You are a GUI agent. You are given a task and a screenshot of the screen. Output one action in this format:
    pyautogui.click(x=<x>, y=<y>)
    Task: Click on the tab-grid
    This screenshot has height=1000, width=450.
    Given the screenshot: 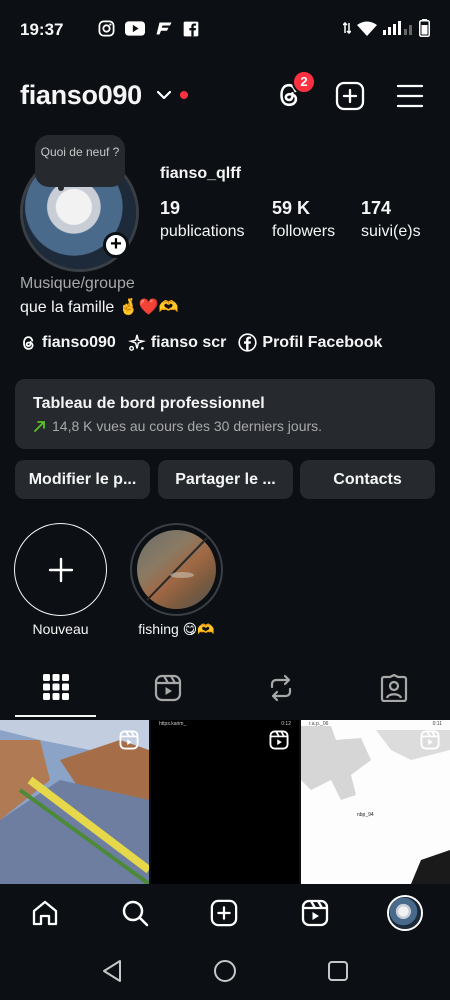 What is the action you would take?
    pyautogui.click(x=56, y=687)
    